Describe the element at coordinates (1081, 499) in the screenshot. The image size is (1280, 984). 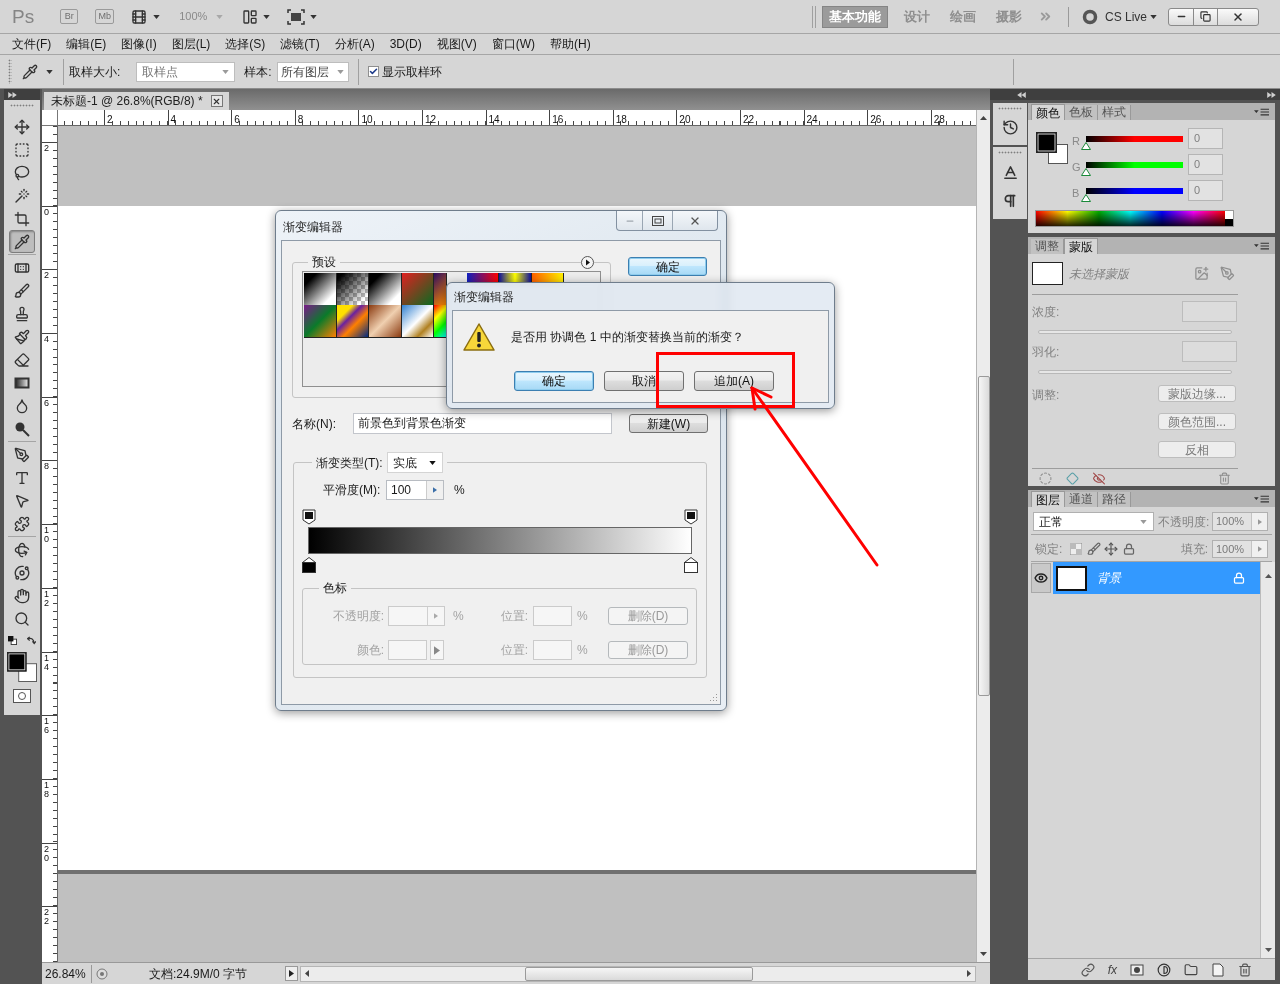
I see `panel-tab: 通道` at that location.